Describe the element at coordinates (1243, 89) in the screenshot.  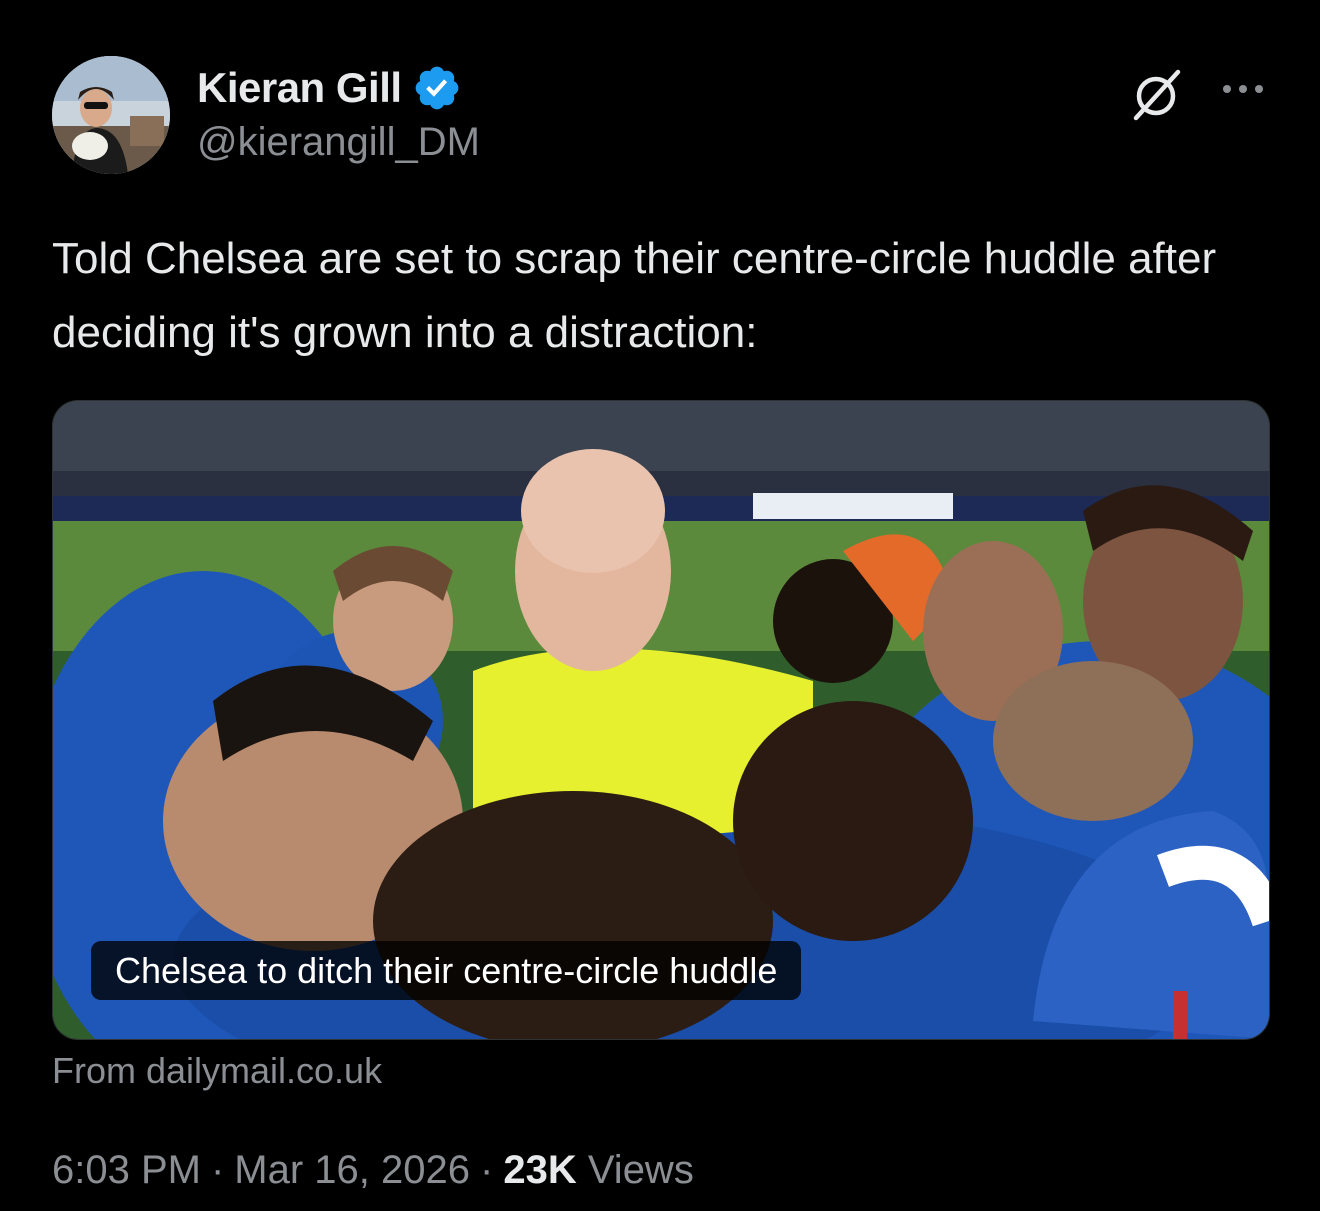
I see `more-dots-icon` at that location.